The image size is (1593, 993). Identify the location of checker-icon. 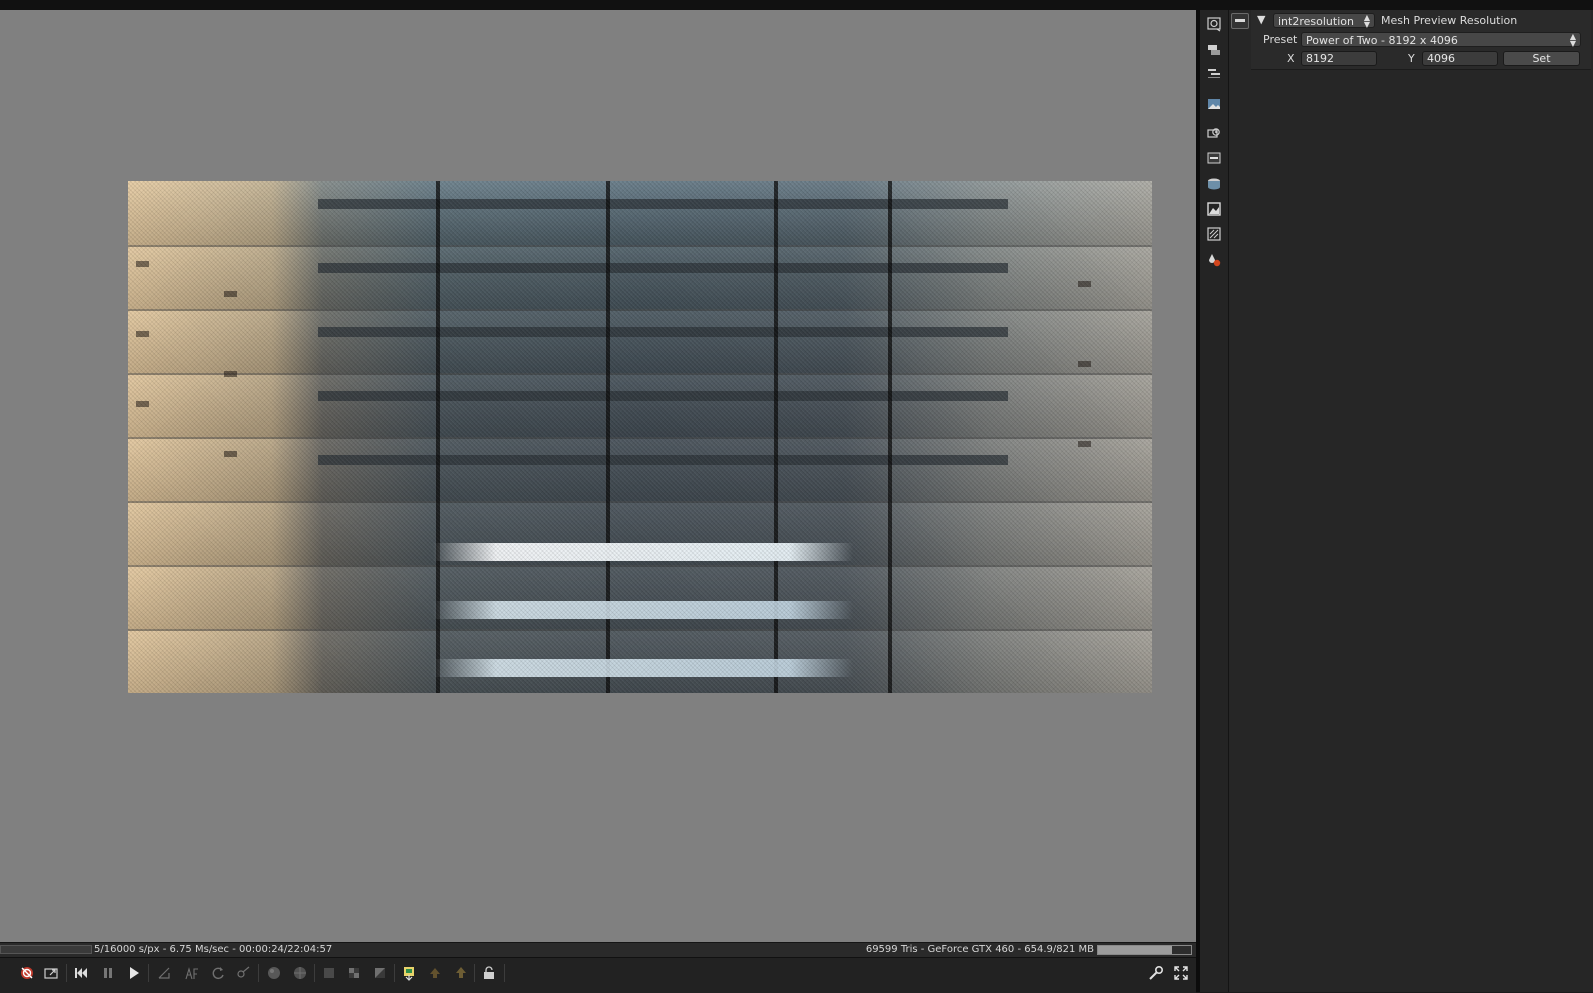
(354, 973).